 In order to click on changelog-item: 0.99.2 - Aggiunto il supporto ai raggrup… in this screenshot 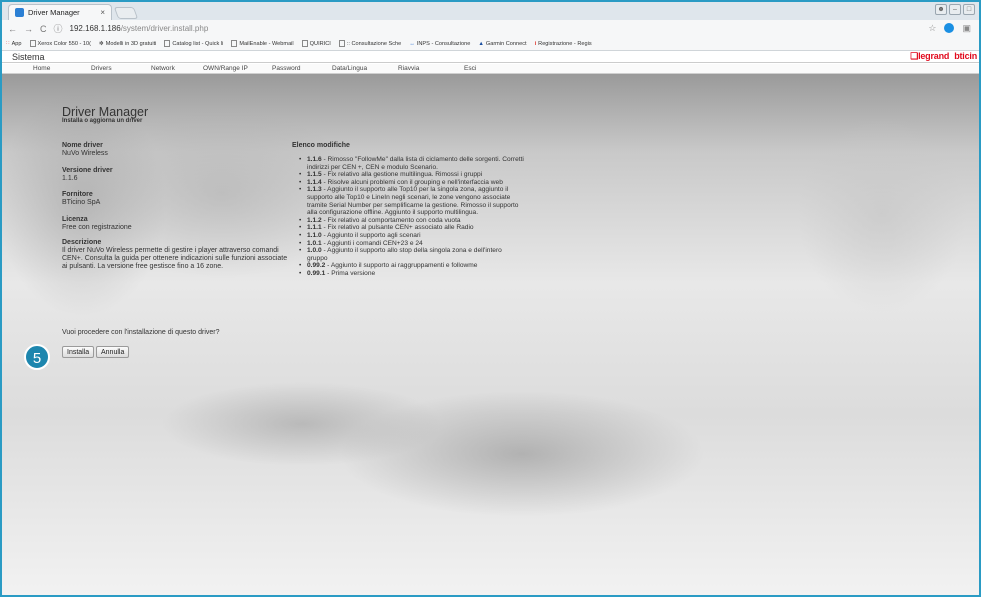, I will do `click(408, 266)`.